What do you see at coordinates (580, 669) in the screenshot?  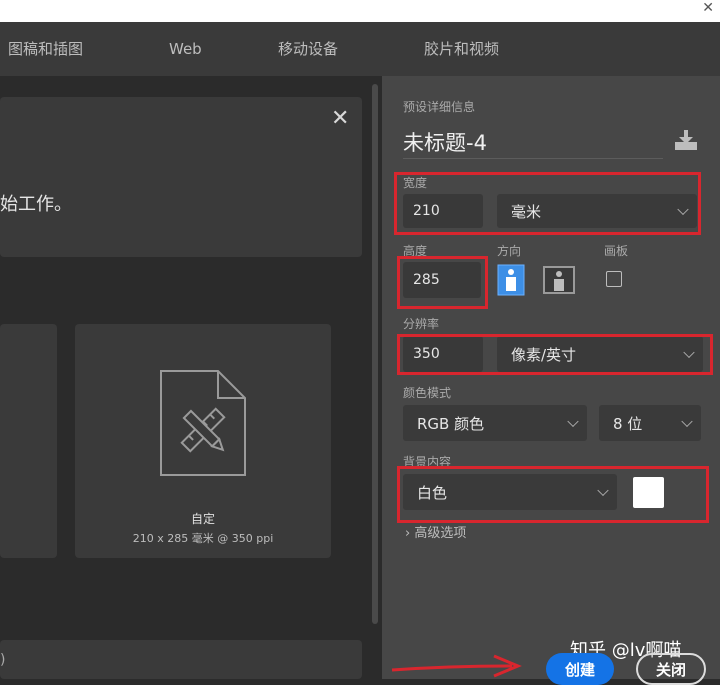 I see `create-button: 创建` at bounding box center [580, 669].